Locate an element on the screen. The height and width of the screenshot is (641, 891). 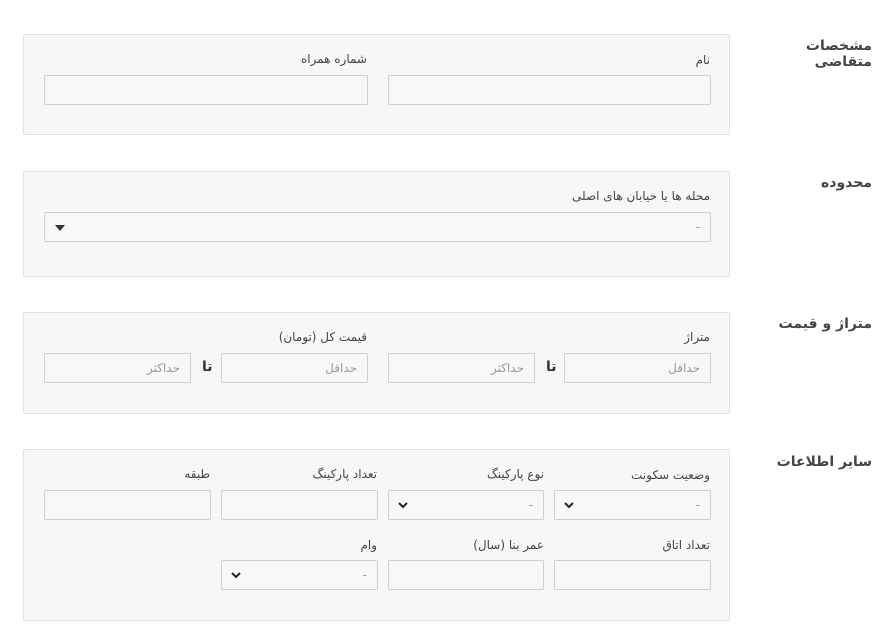
loan-select: - is located at coordinates (299, 575).